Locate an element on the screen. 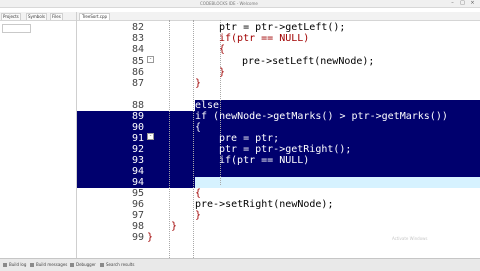  code-line: 88 else is located at coordinates (175, 105).